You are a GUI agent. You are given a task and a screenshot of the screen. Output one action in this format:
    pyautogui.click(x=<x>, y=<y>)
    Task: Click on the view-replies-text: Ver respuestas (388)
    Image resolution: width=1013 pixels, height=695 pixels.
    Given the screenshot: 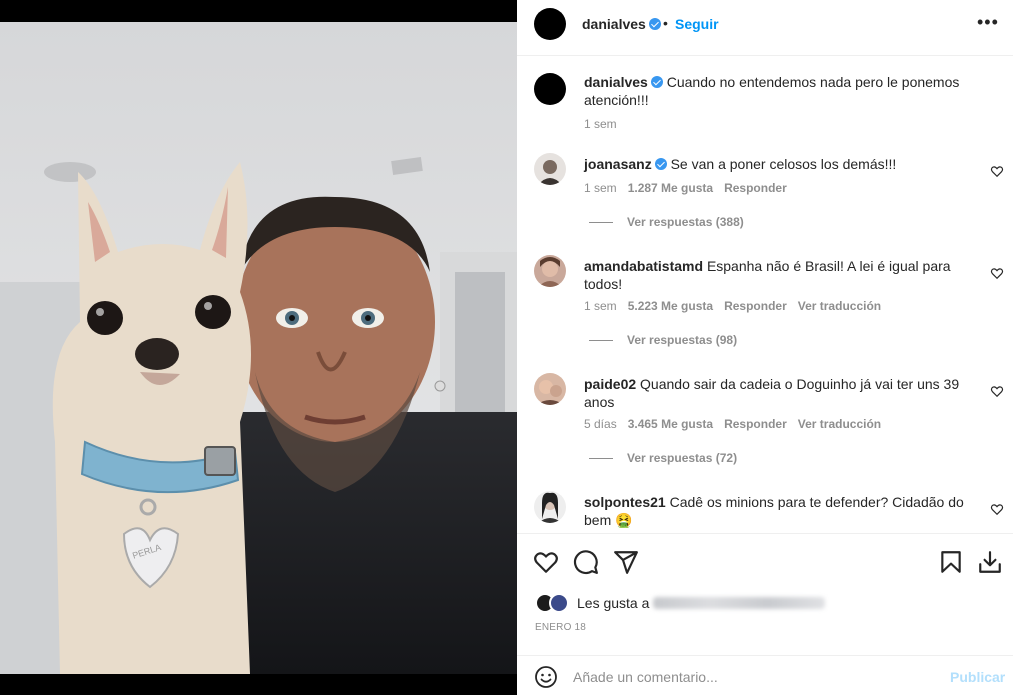 What is the action you would take?
    pyautogui.click(x=685, y=222)
    